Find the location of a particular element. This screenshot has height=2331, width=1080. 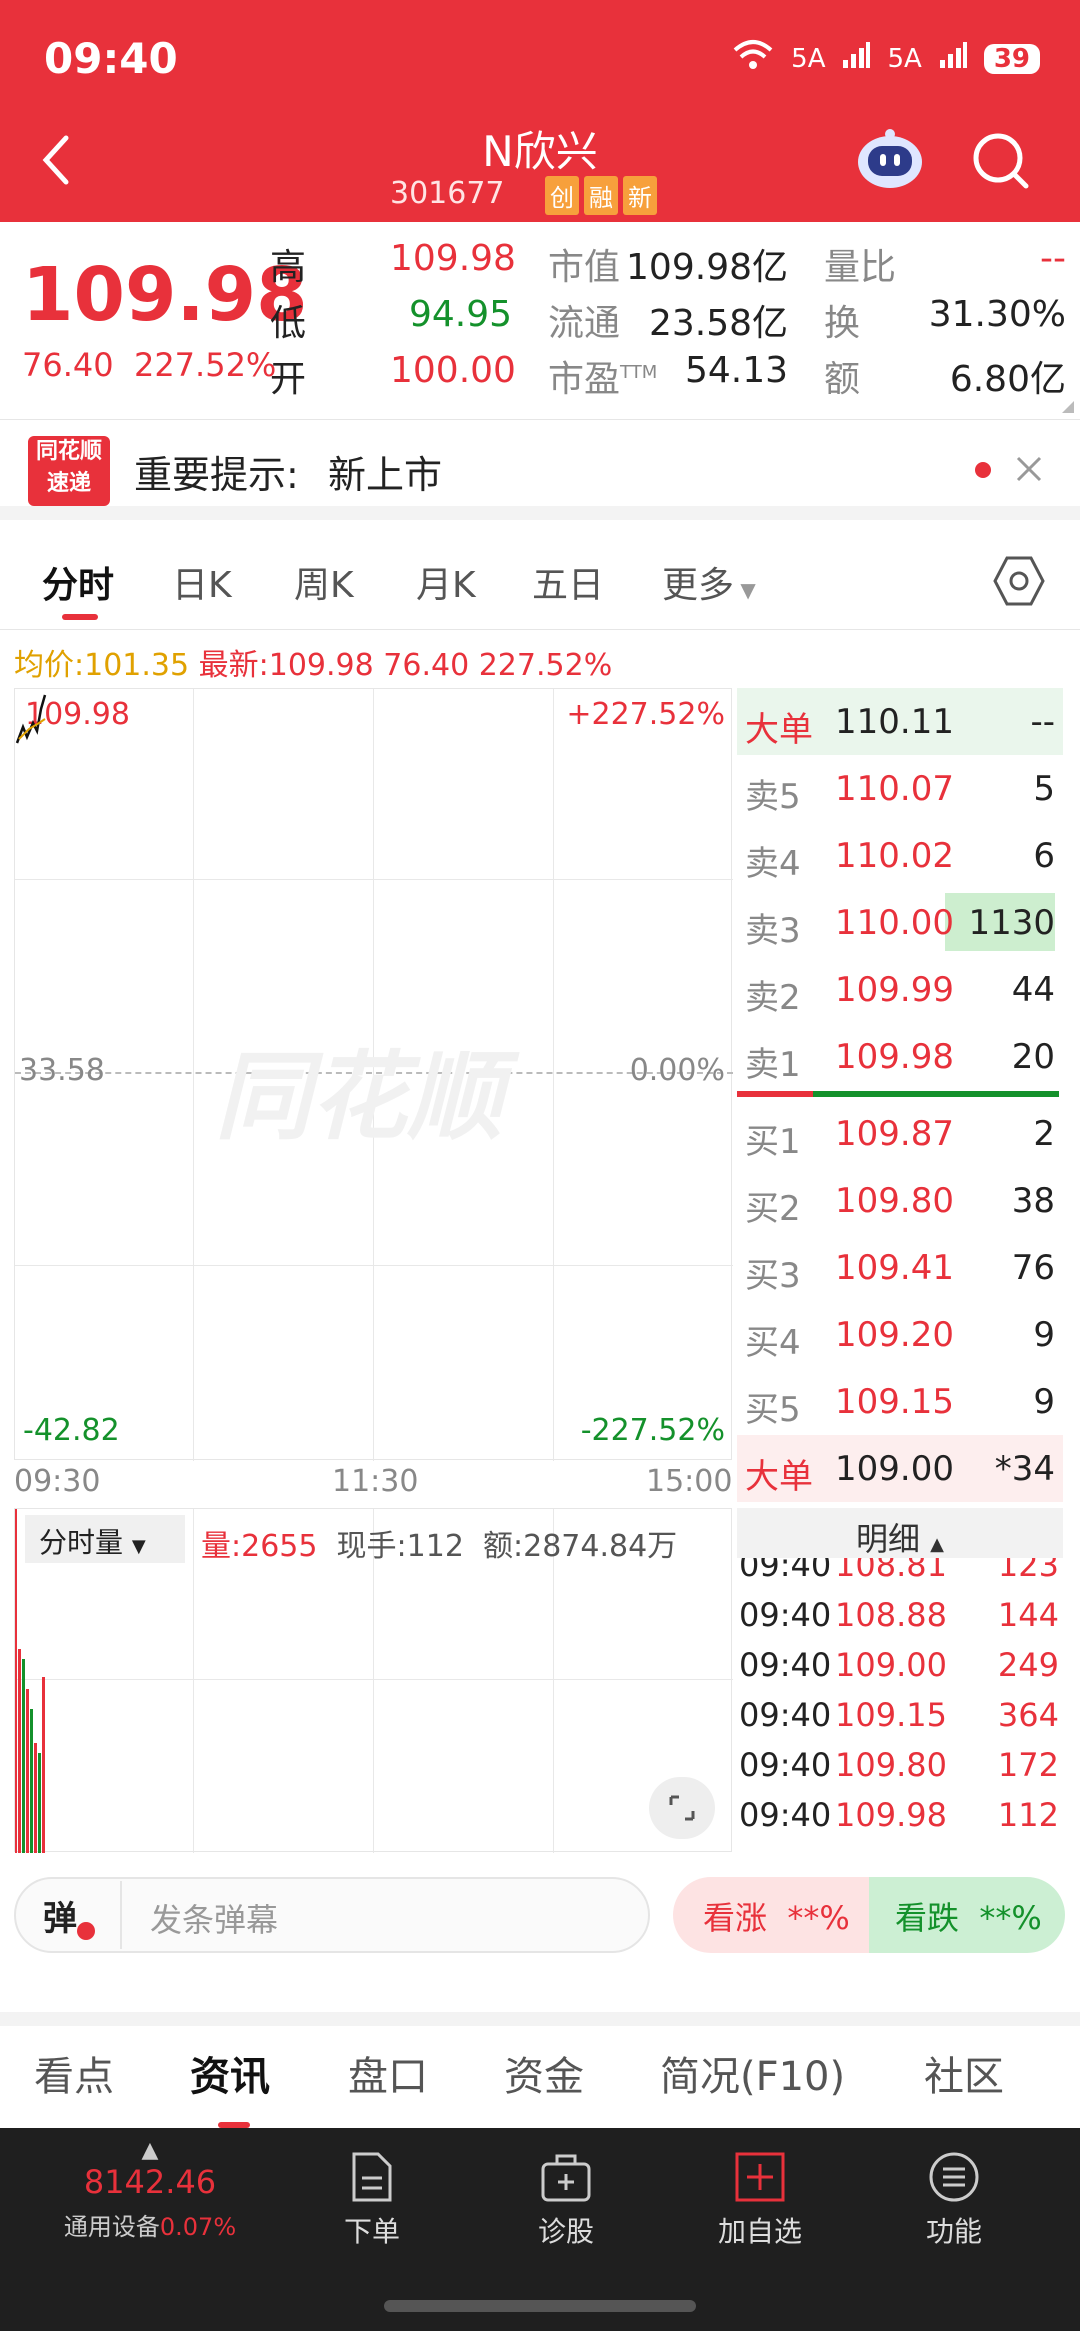

tab-highlights: 看点 is located at coordinates (74, 2073).